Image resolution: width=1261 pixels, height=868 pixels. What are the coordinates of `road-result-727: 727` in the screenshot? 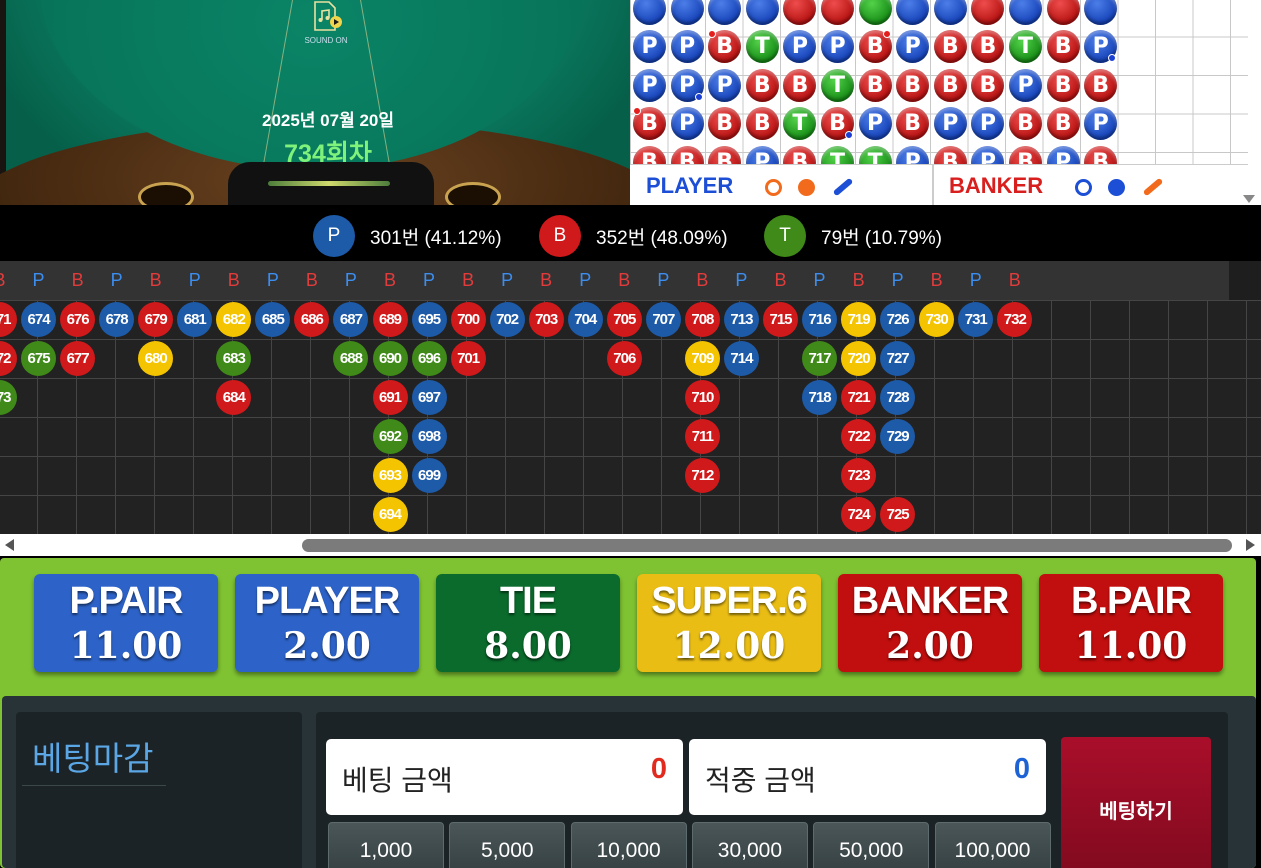 It's located at (898, 358).